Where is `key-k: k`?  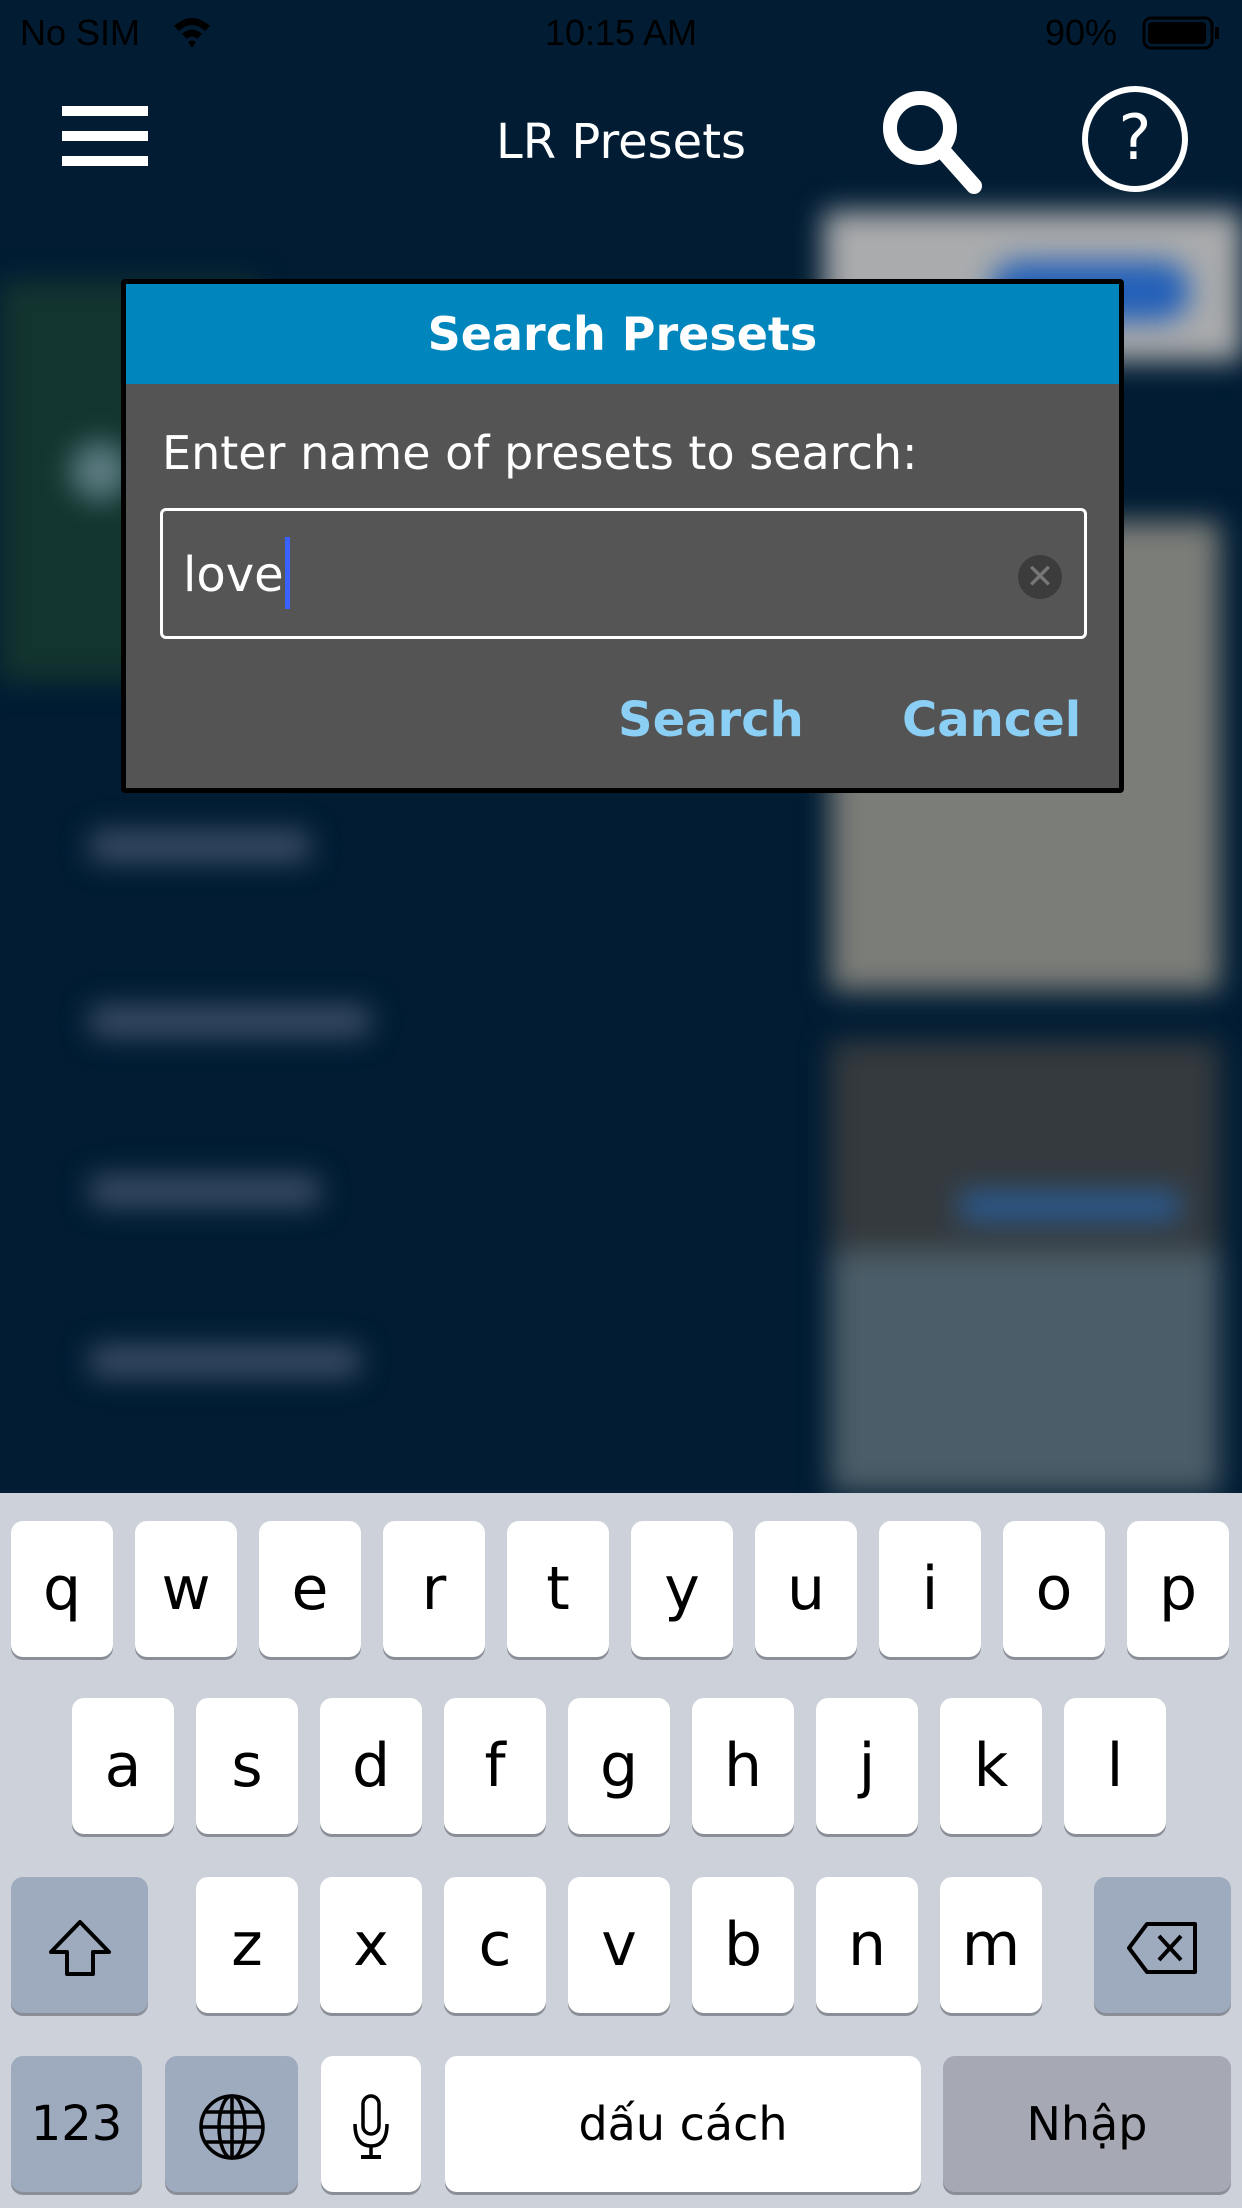
key-k: k is located at coordinates (991, 1766).